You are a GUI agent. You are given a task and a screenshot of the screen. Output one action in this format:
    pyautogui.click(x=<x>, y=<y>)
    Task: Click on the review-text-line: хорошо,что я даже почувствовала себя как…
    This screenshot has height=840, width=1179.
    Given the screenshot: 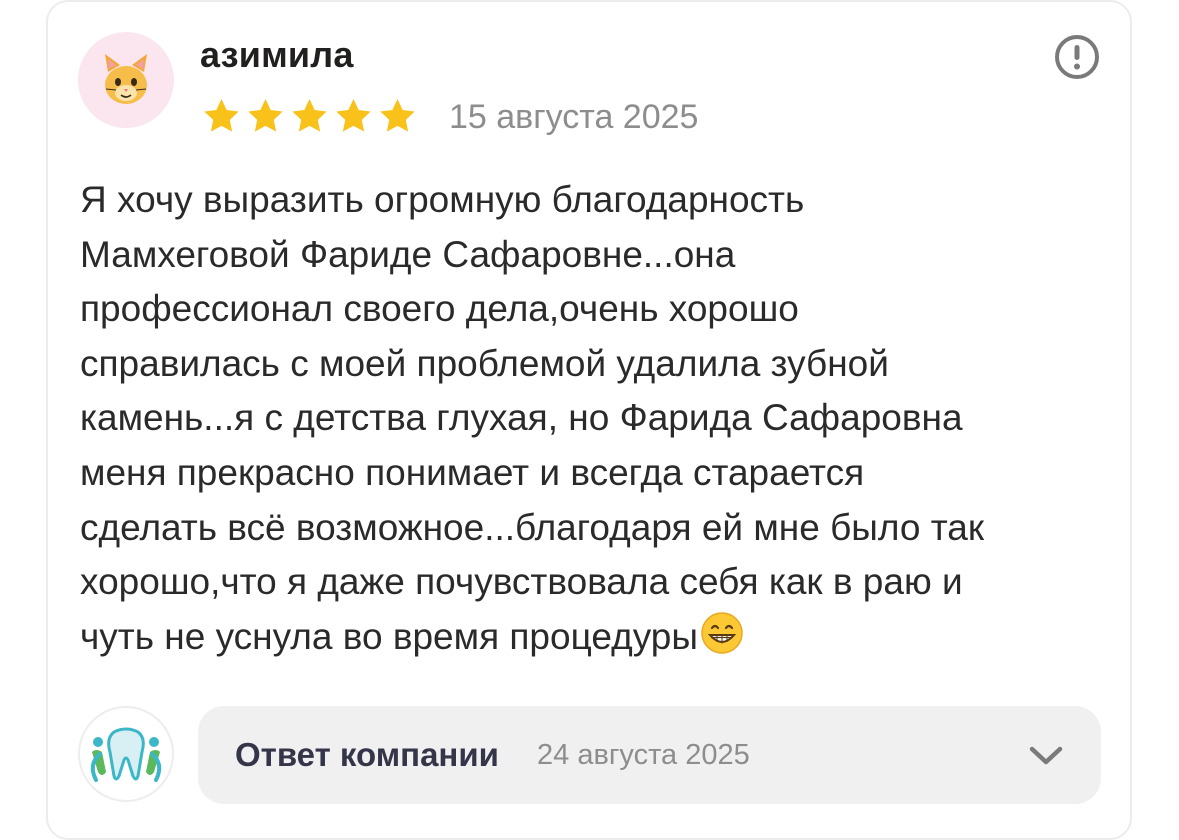 What is the action you would take?
    pyautogui.click(x=521, y=582)
    